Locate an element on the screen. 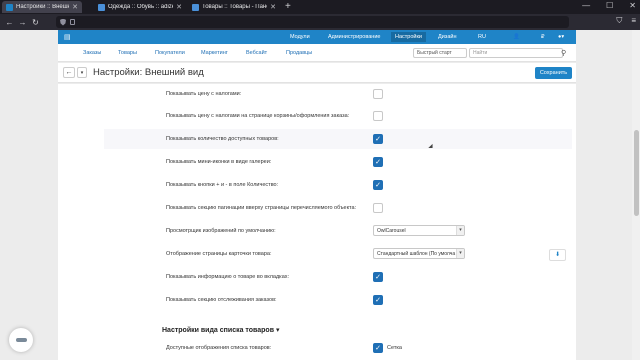 The height and width of the screenshot is (360, 640). setting-label: Доступные отображения списка товаров: is located at coordinates (219, 348).